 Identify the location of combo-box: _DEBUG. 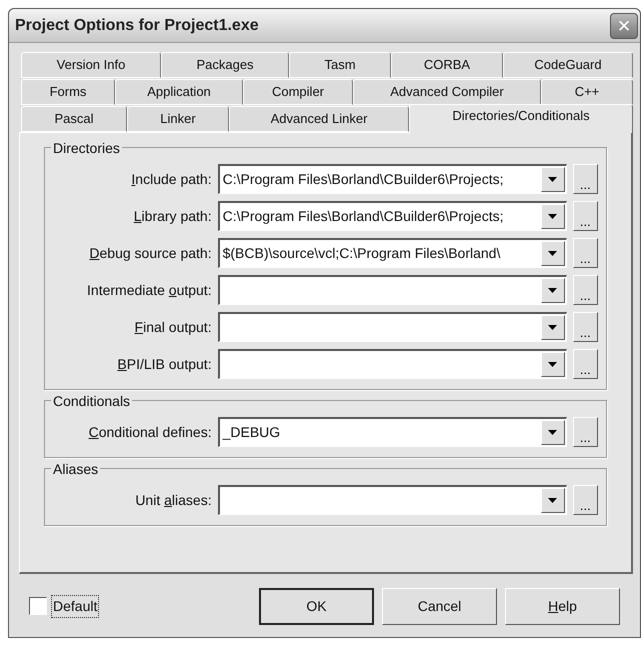
(392, 432).